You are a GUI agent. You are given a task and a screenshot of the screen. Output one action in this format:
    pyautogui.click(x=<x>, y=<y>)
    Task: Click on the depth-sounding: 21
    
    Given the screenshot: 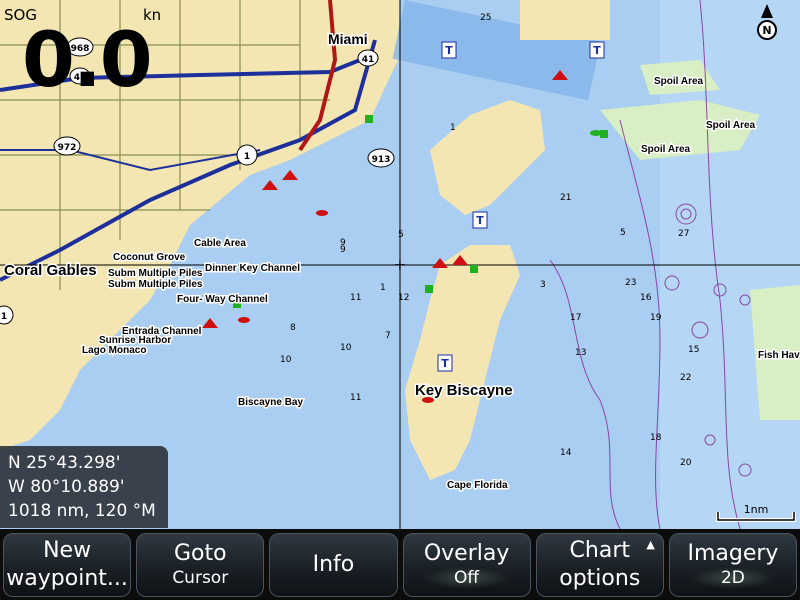 What is the action you would take?
    pyautogui.click(x=565, y=198)
    